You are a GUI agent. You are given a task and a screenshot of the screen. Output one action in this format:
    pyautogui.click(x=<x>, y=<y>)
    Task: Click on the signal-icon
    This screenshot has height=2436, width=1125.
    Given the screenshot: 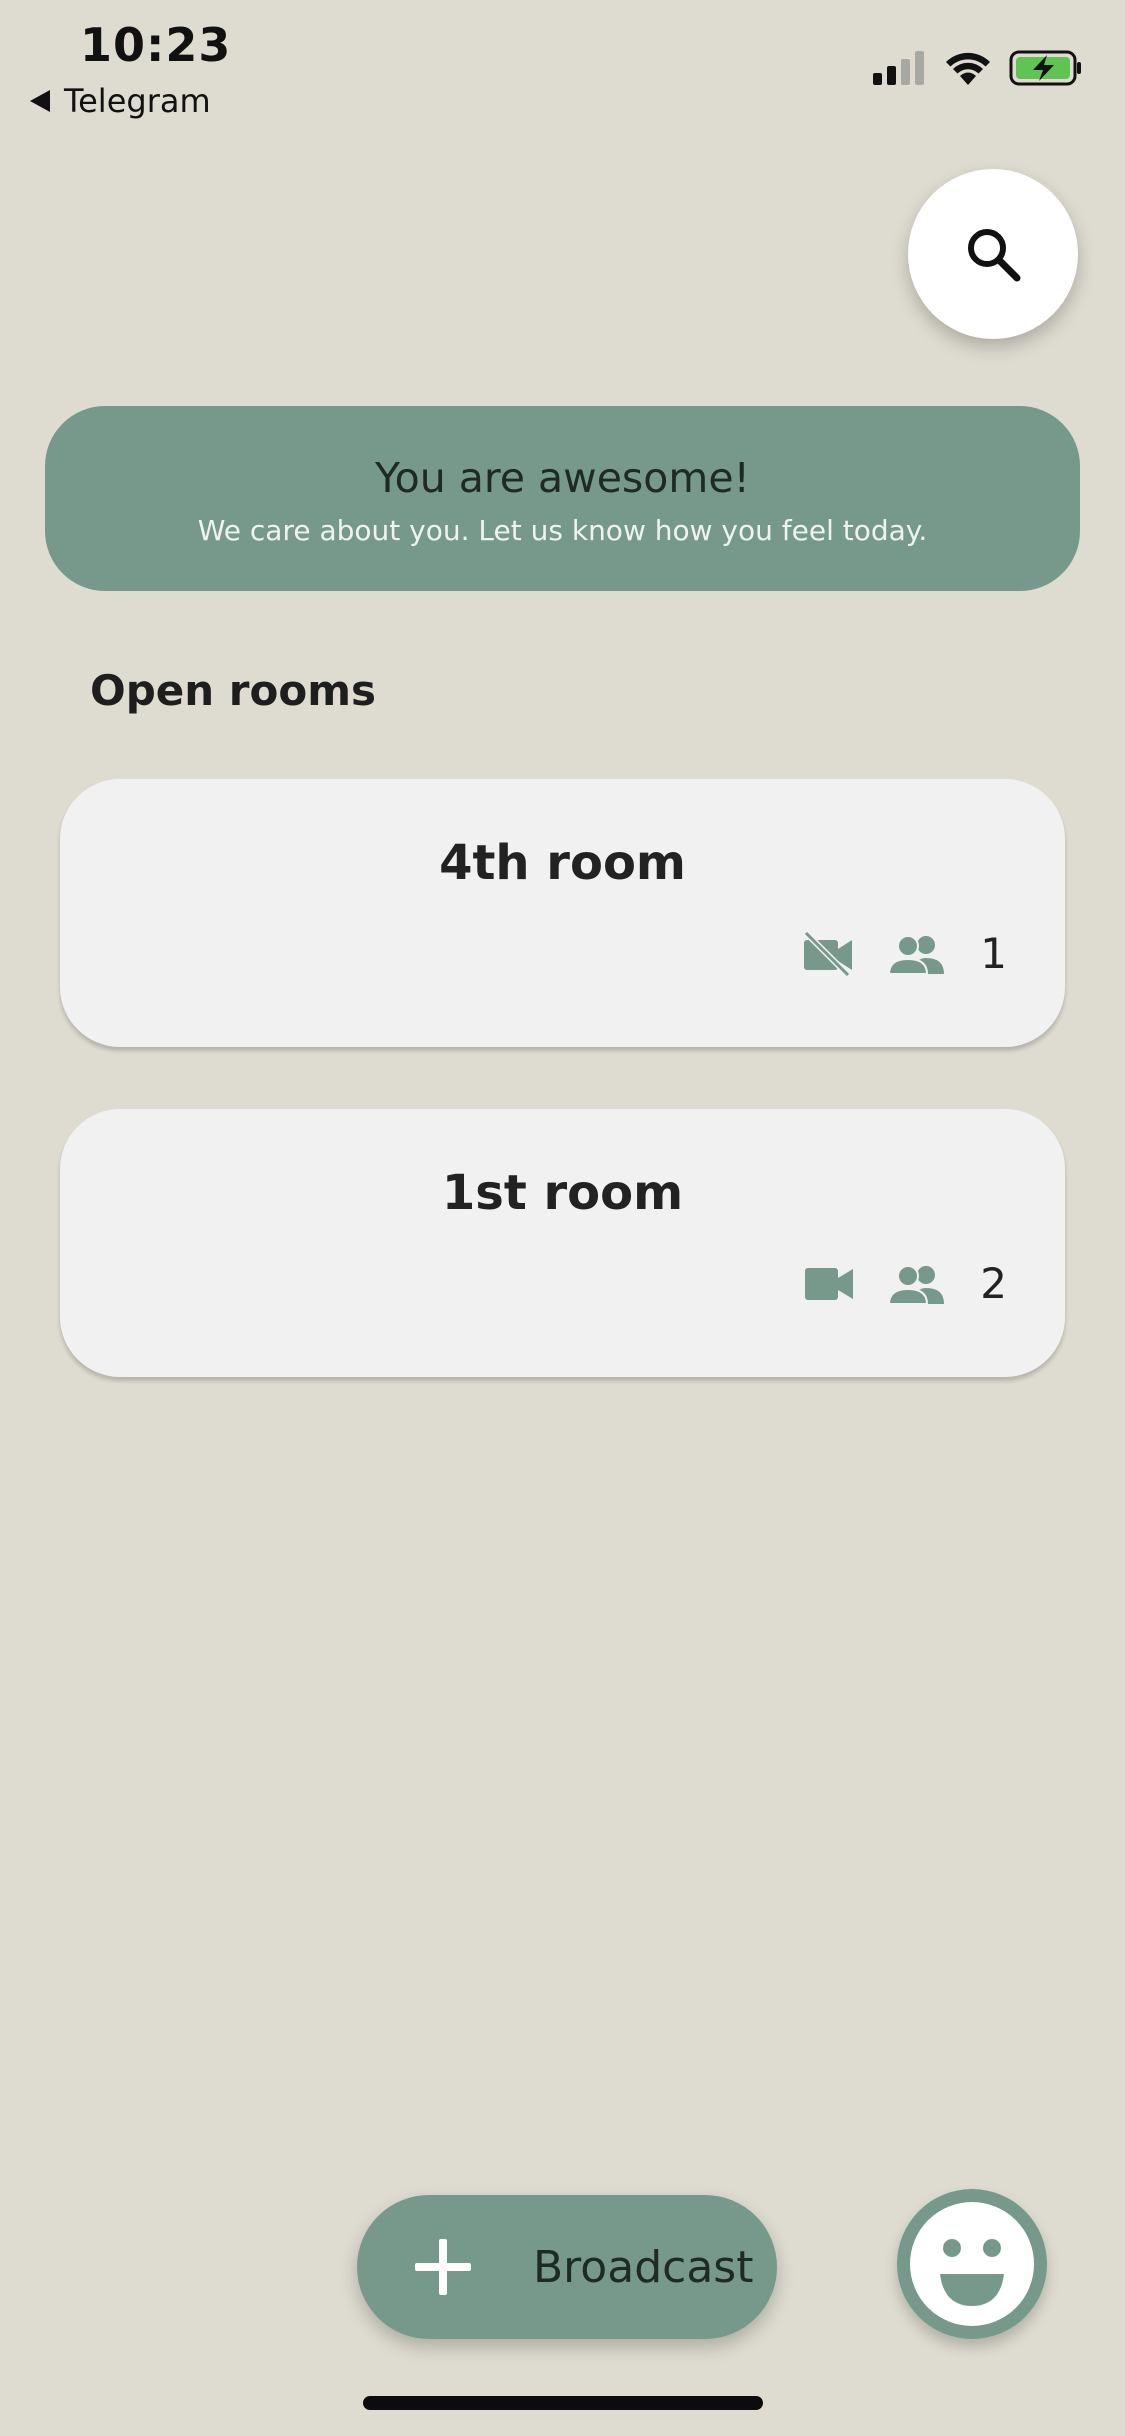 What is the action you would take?
    pyautogui.click(x=898, y=68)
    